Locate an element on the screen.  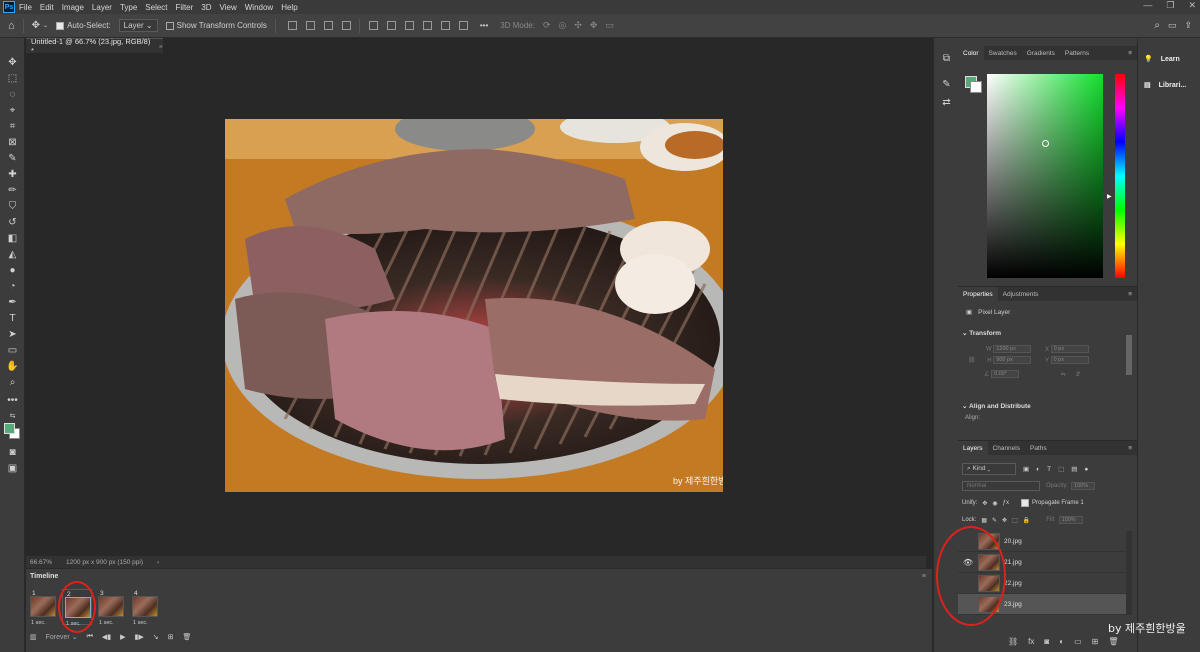
chevron-down-icon: ⌄ is located at coordinates (45, 25).